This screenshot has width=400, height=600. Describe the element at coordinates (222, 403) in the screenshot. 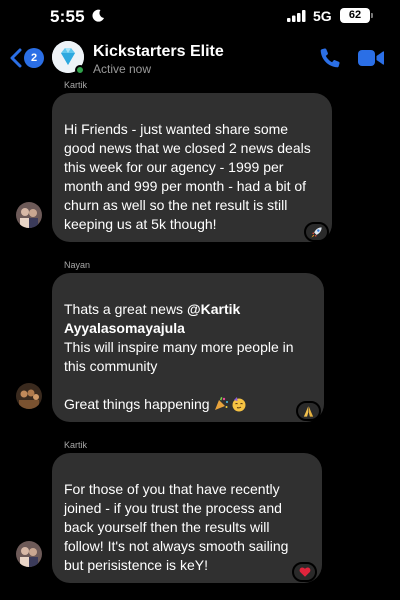

I see `party-popper-icon` at that location.